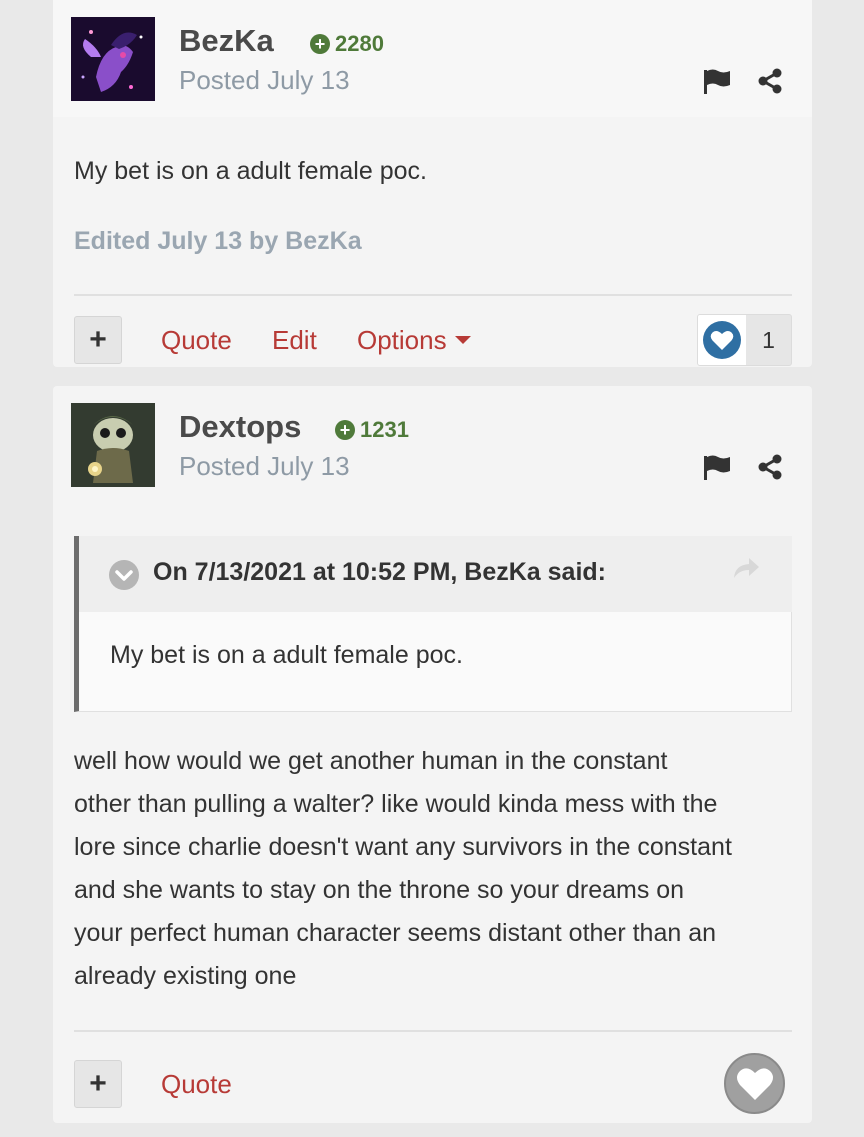  I want to click on quote-header: On 7/13/2021 at 10:52 PM, BezKa said:, so click(435, 574).